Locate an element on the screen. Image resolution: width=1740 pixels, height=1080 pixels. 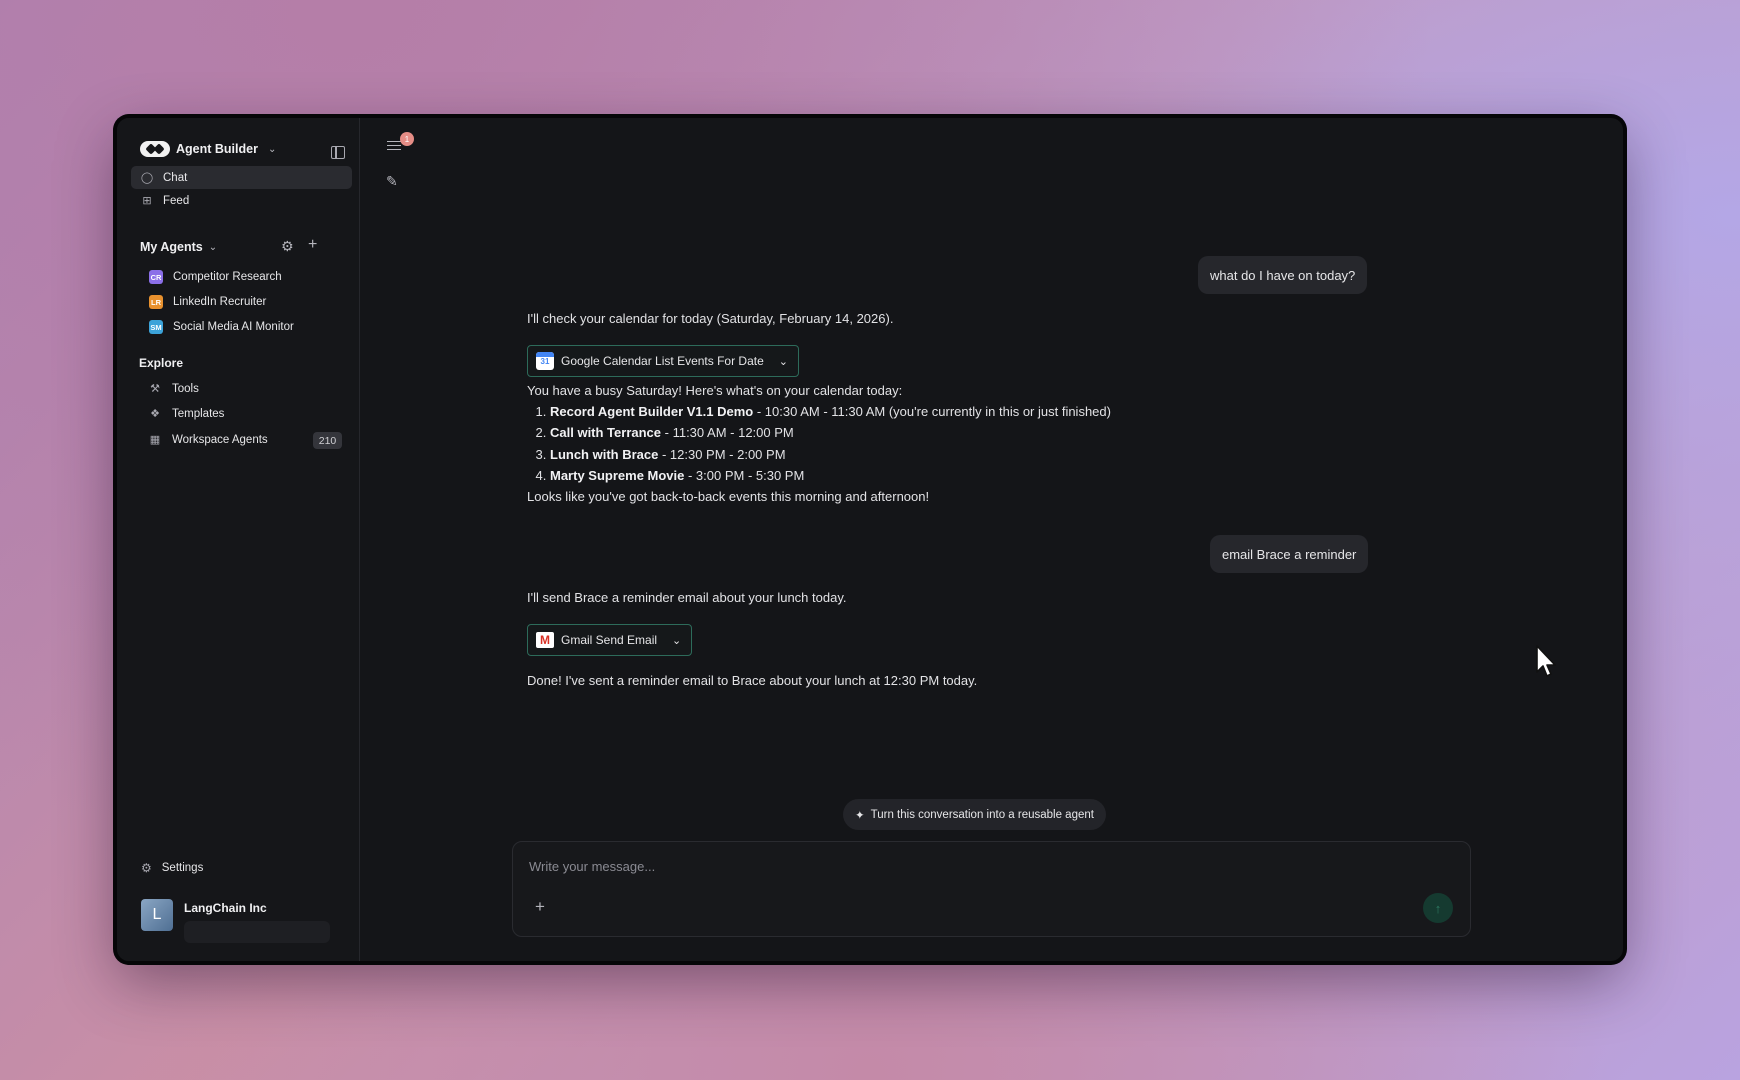
agent-avatar: LR is located at coordinates (156, 302).